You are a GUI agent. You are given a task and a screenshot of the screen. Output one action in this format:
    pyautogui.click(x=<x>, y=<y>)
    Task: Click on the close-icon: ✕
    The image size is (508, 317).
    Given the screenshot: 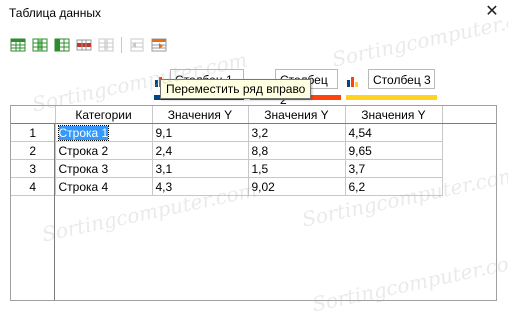 What is the action you would take?
    pyautogui.click(x=492, y=12)
    